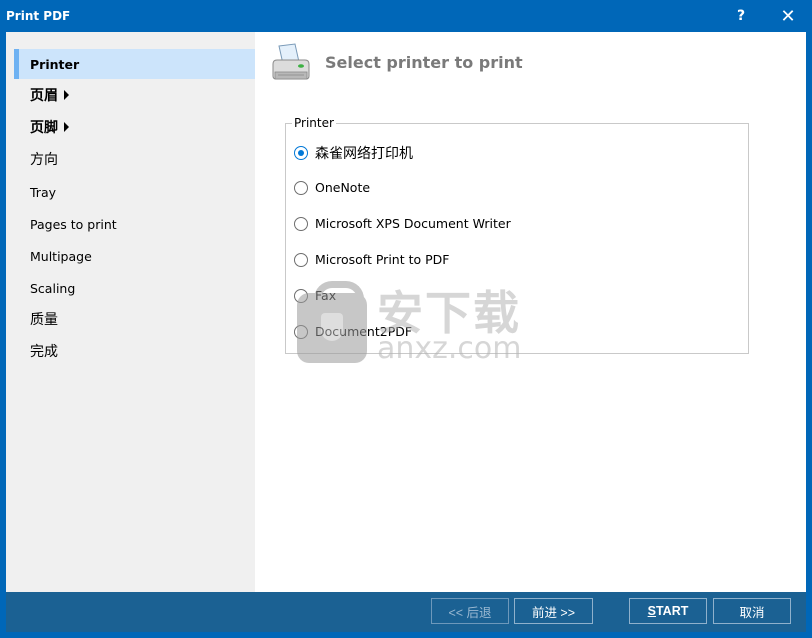  I want to click on sidebar-item-tray: Tray, so click(134, 192).